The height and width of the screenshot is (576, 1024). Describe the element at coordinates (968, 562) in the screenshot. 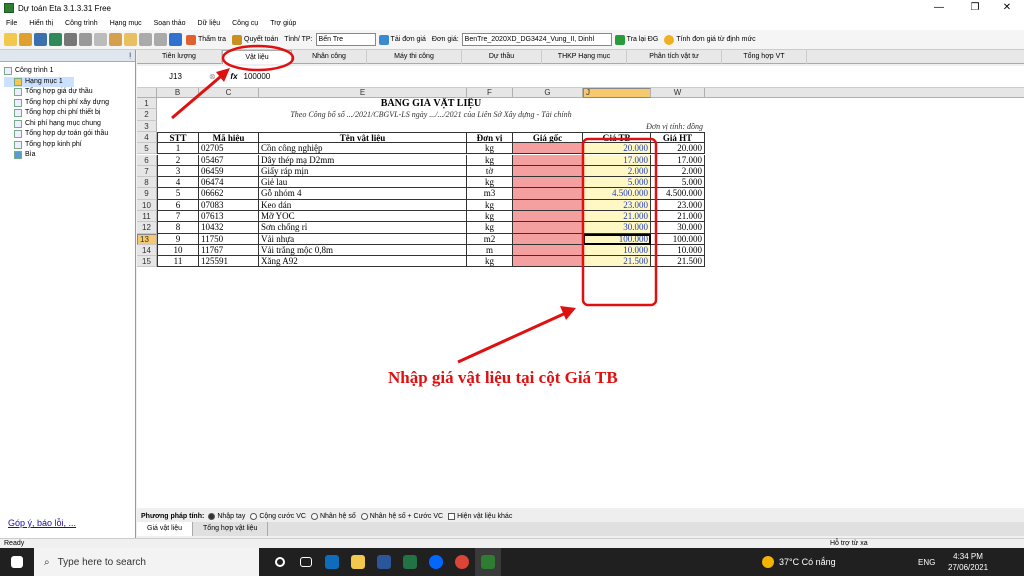

I see `clock: 4:34 PM 27/06/2021` at that location.